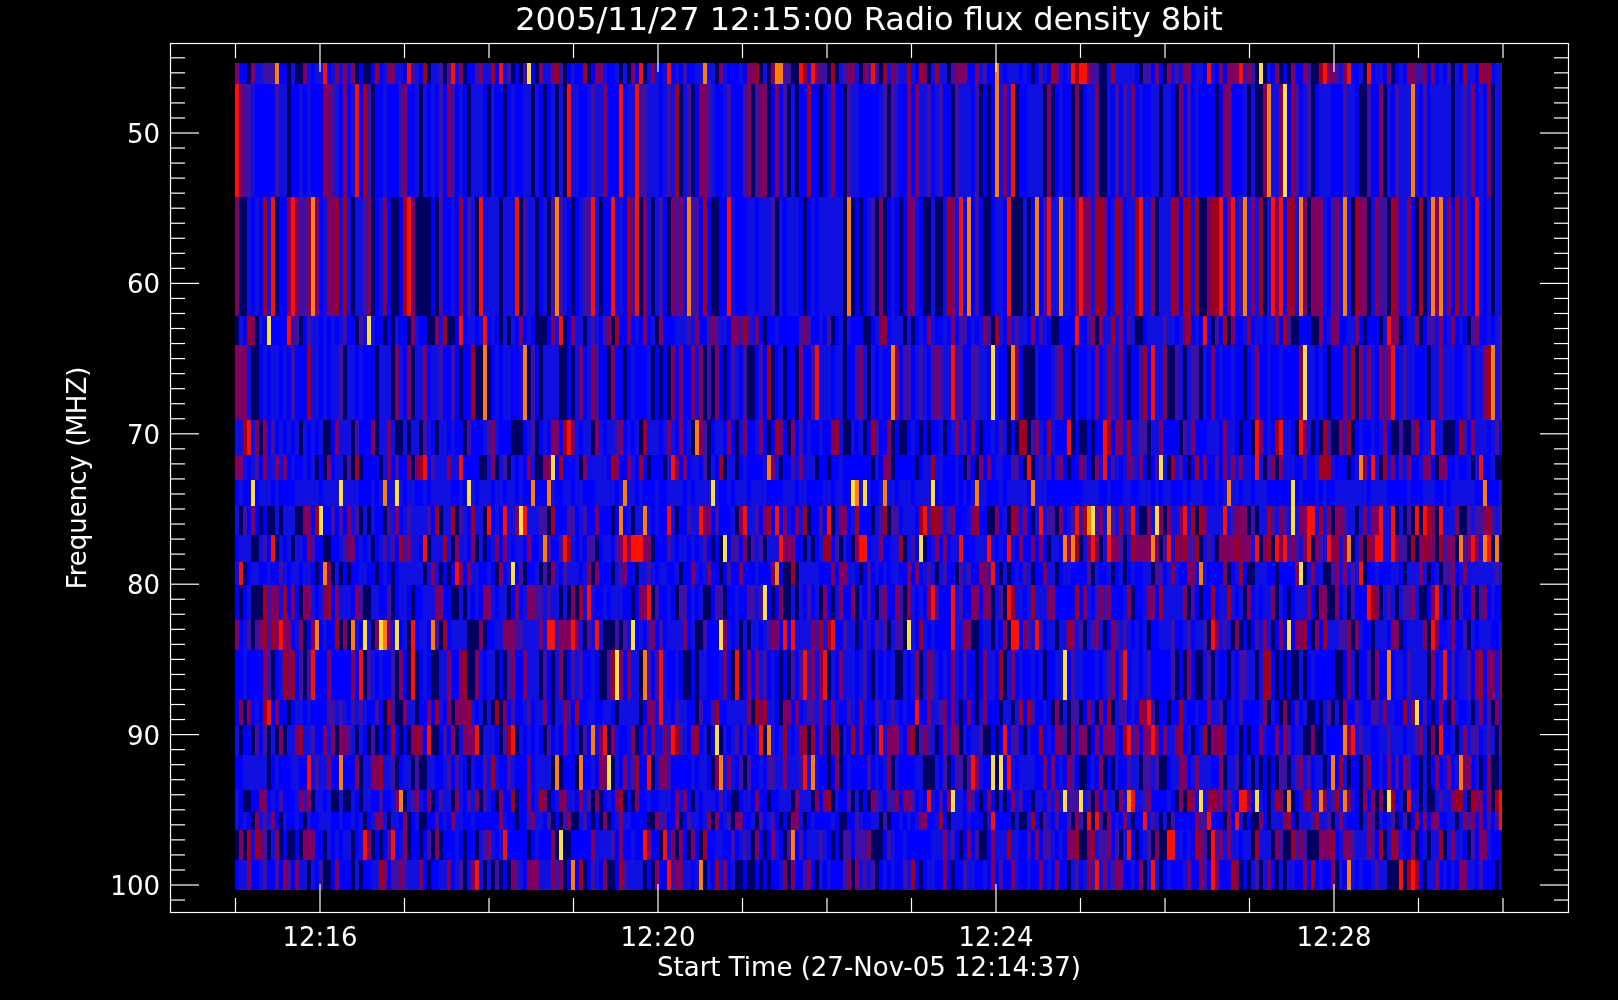 The width and height of the screenshot is (1618, 1000). I want to click on y-axis-title: Frequency (MHZ), so click(77, 478).